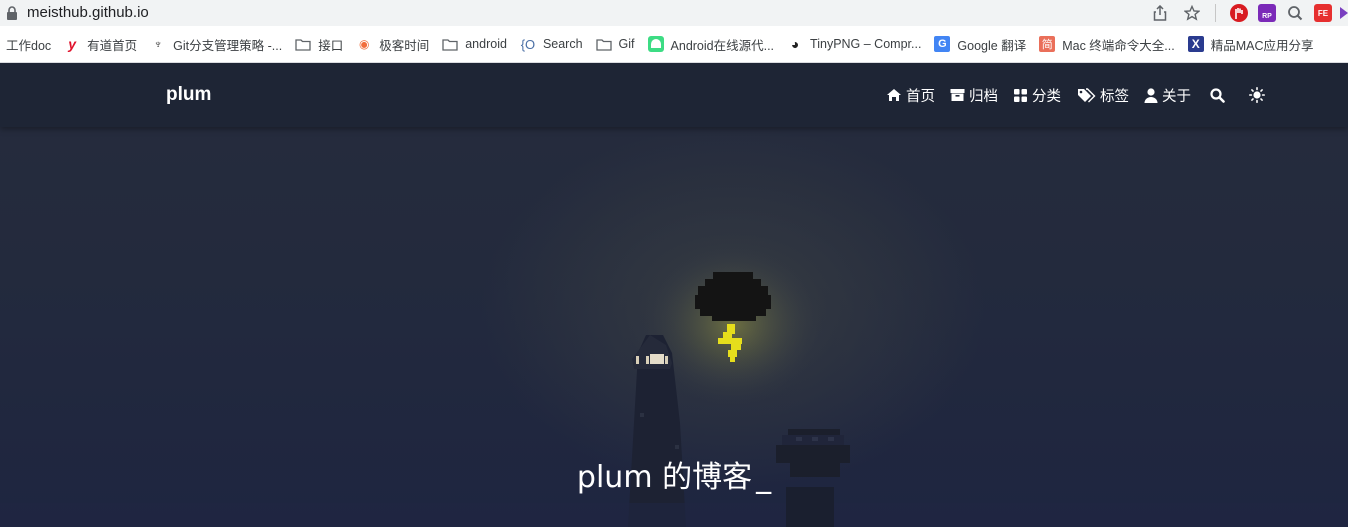  I want to click on android-icon, so click(655, 44).